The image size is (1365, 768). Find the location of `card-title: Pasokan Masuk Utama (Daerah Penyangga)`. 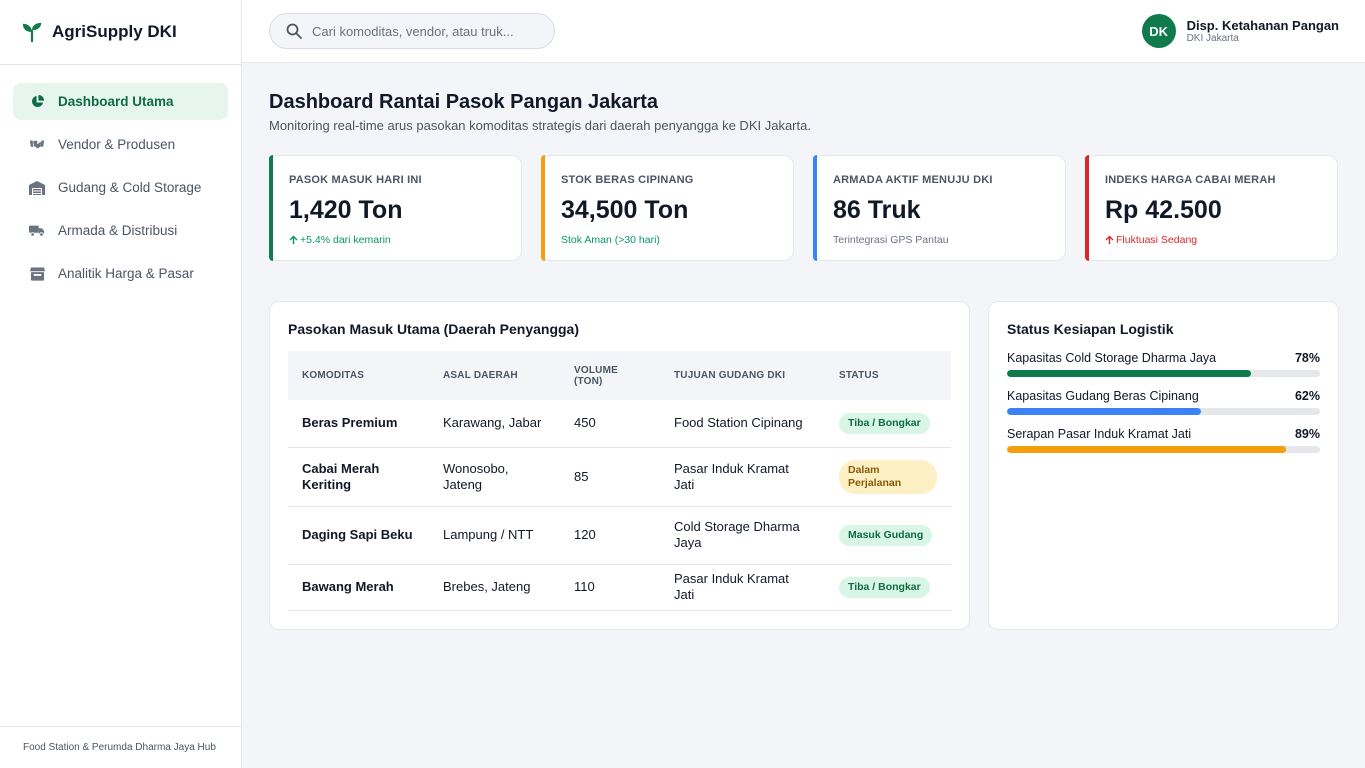

card-title: Pasokan Masuk Utama (Daerah Penyangga) is located at coordinates (433, 329).